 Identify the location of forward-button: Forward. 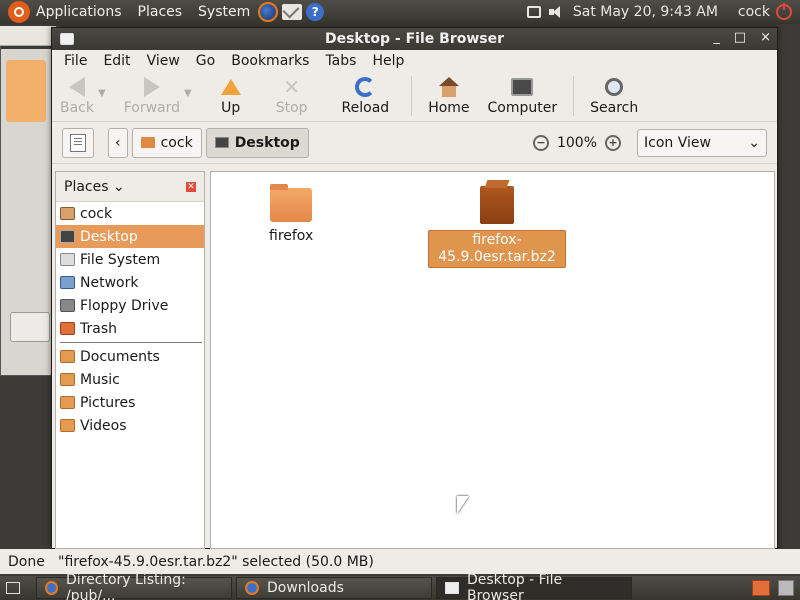
(152, 94).